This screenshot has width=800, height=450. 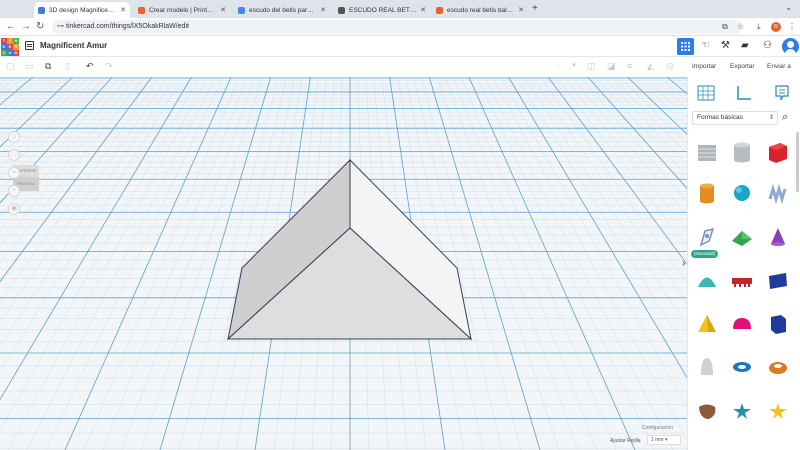 I want to click on add-user-icon: ⚇, so click(x=767, y=45).